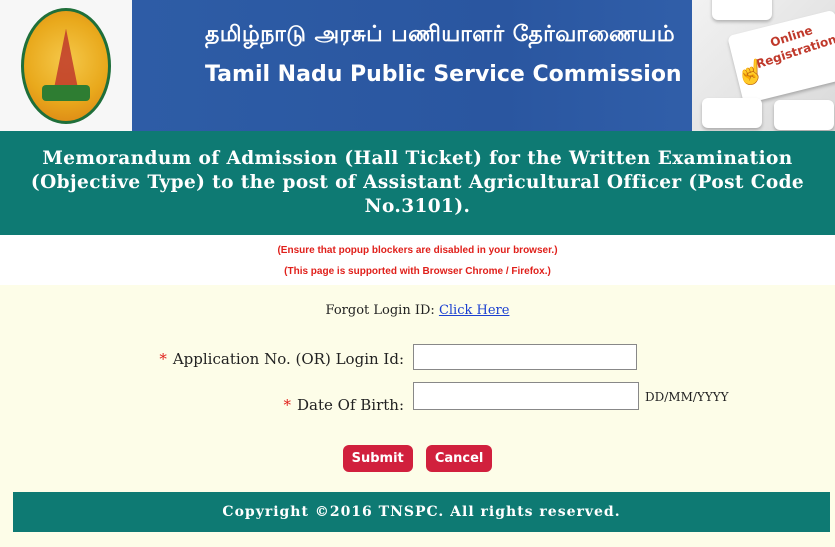 The height and width of the screenshot is (547, 835). I want to click on dob-format-hint: DD/MM/YYYY, so click(687, 397).